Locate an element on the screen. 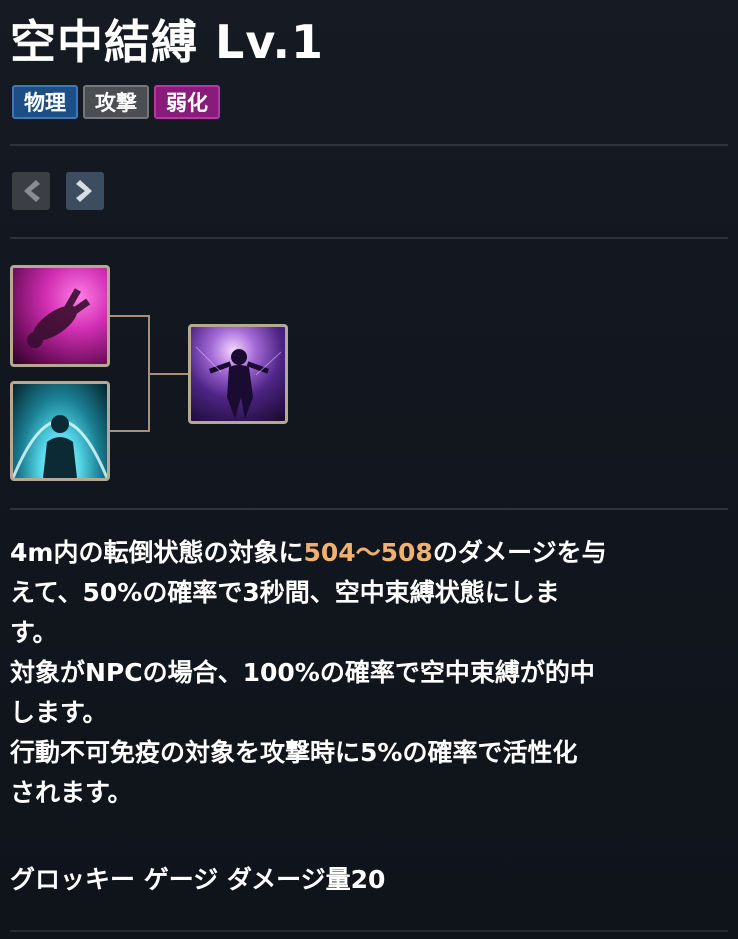  tag-attack: 攻撃 is located at coordinates (116, 102).